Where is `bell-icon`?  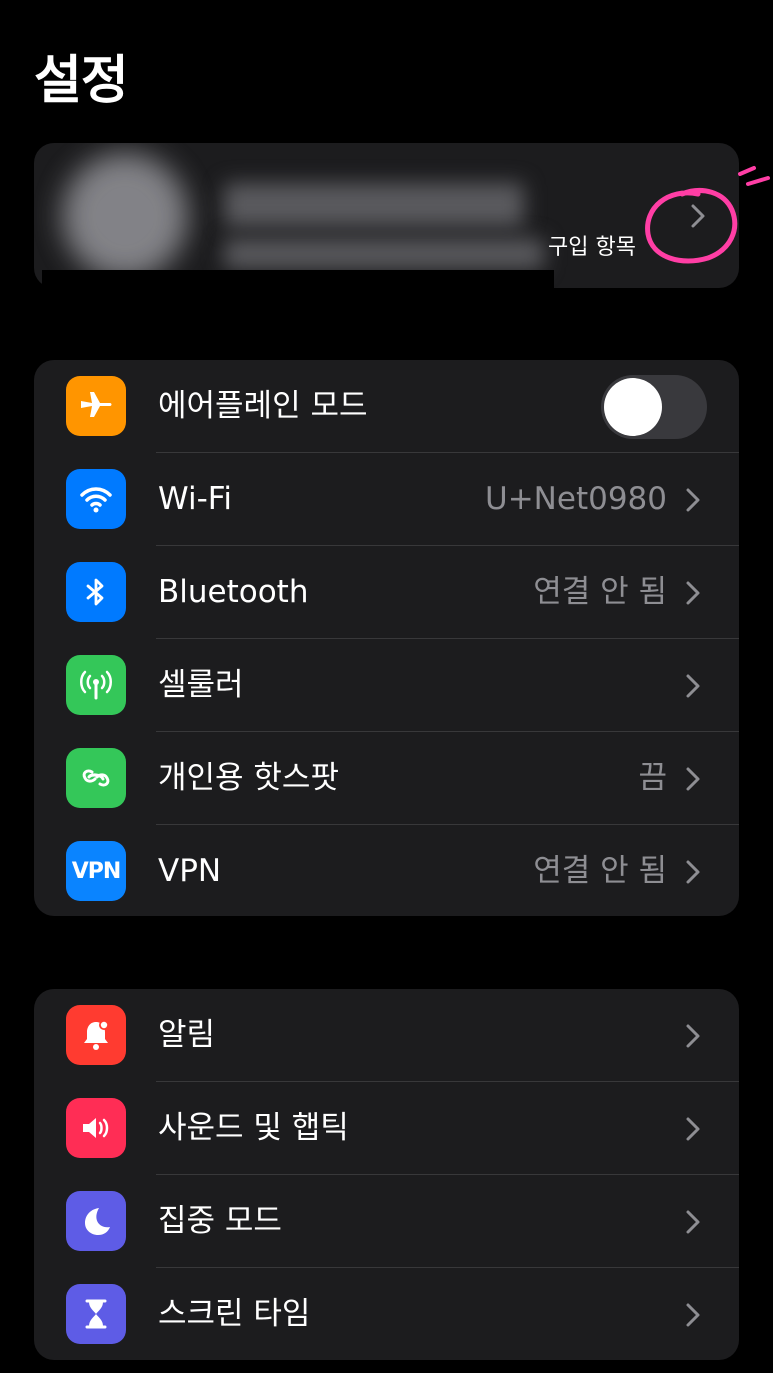 bell-icon is located at coordinates (96, 1035).